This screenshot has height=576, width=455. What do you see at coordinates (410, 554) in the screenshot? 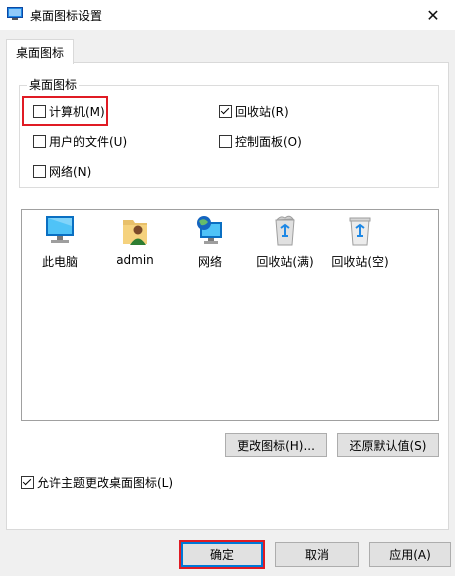
I see `apply-button: 应用(A)` at bounding box center [410, 554].